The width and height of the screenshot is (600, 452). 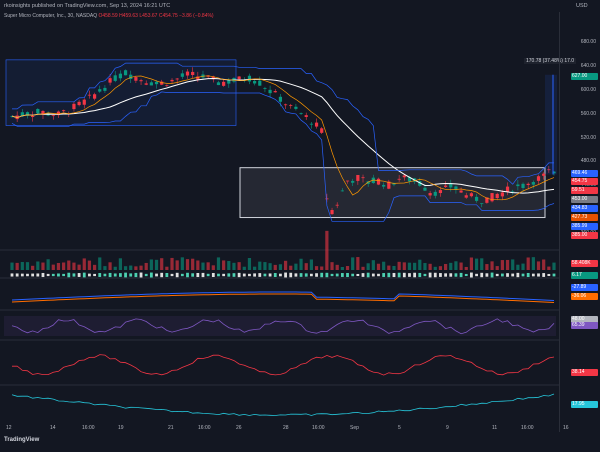 What do you see at coordinates (588, 137) in the screenshot?
I see `price-tick-label: 520.00` at bounding box center [588, 137].